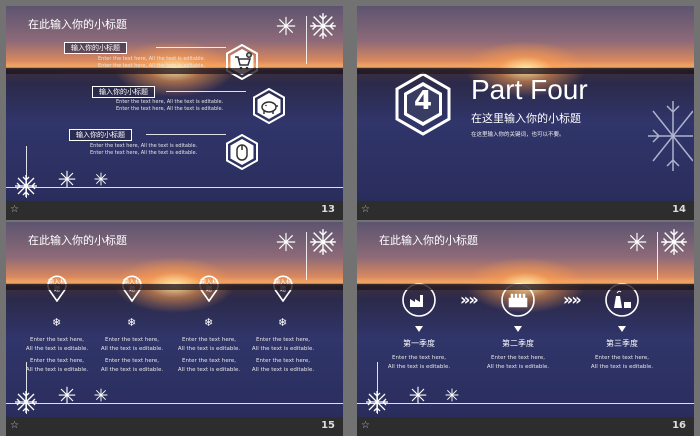 The image size is (700, 436). What do you see at coordinates (242, 152) in the screenshot?
I see `mouse-icon` at bounding box center [242, 152].